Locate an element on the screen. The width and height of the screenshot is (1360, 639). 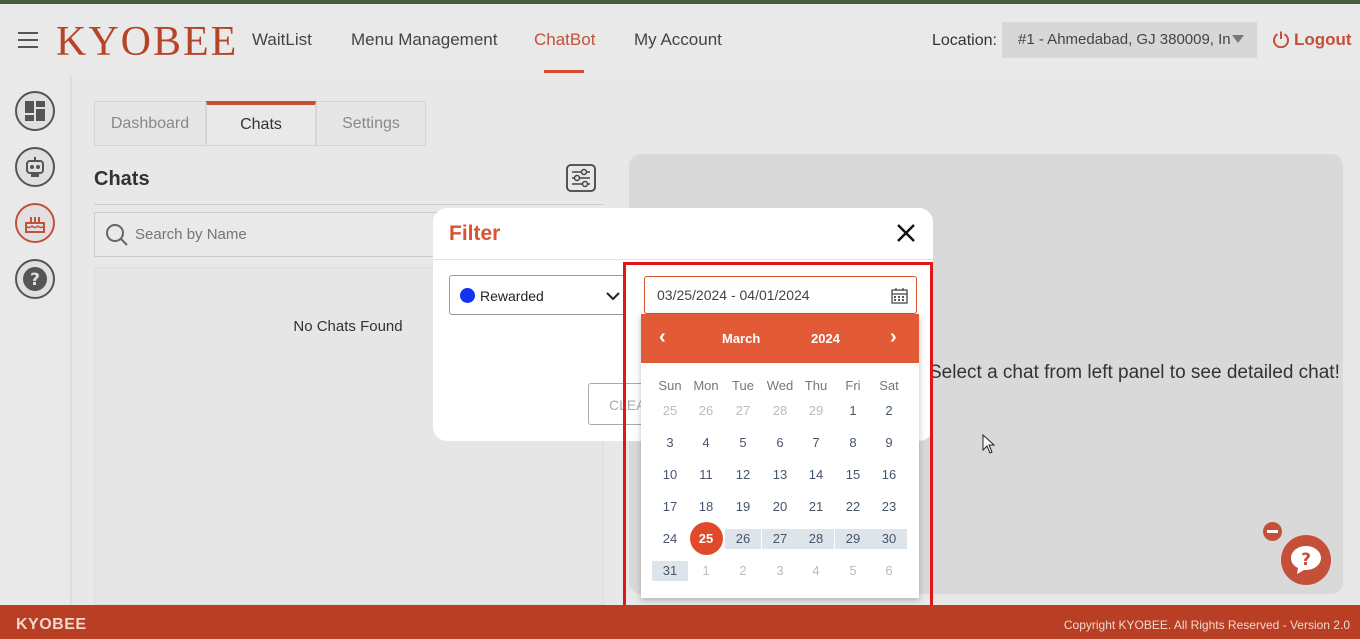
question-chat-icon: ? is located at coordinates (1306, 560).